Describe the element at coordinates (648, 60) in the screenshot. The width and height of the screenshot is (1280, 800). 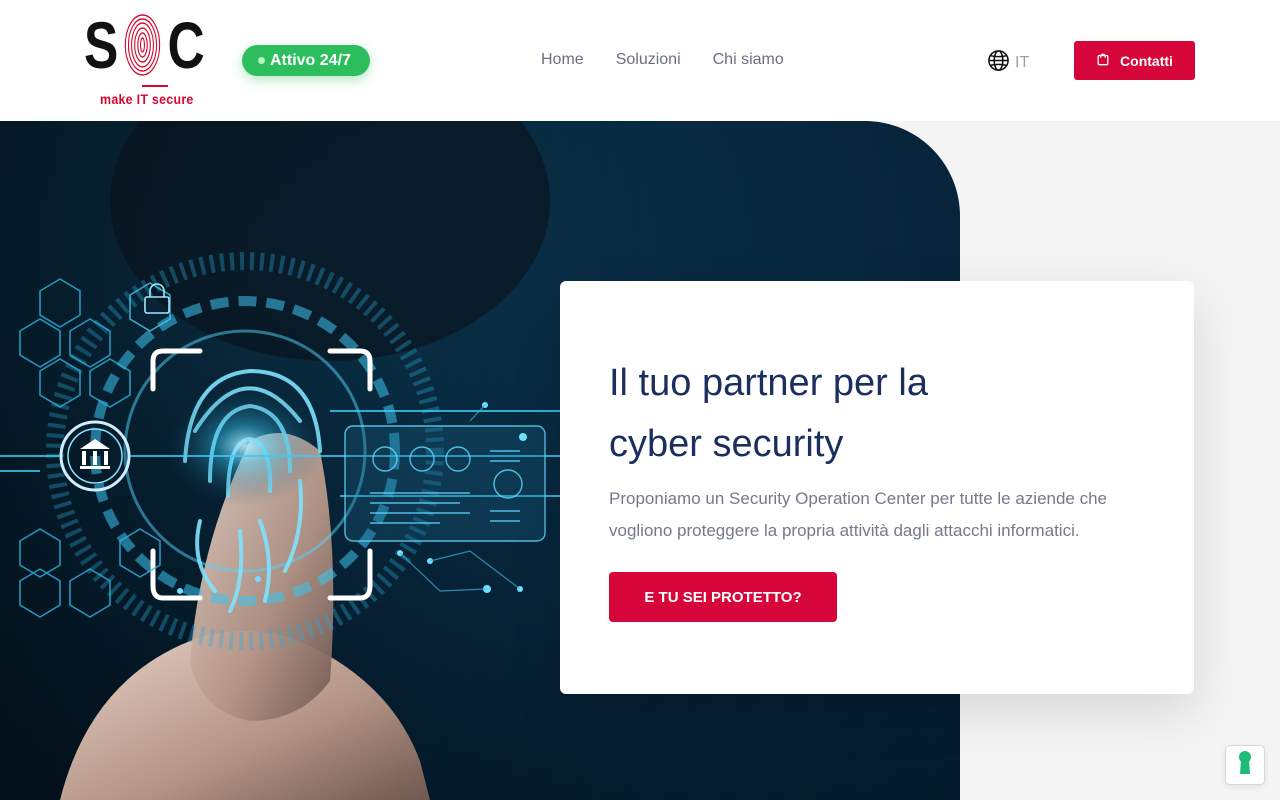
I see `nav-item-soluzioni: Soluzioni` at that location.